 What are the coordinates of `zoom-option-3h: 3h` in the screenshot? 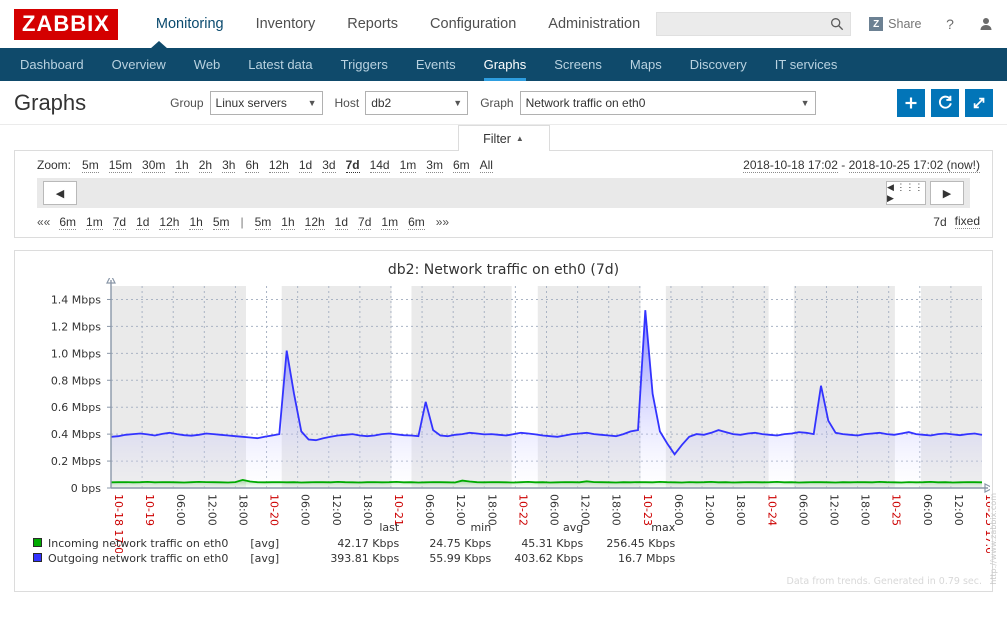 It's located at (229, 165).